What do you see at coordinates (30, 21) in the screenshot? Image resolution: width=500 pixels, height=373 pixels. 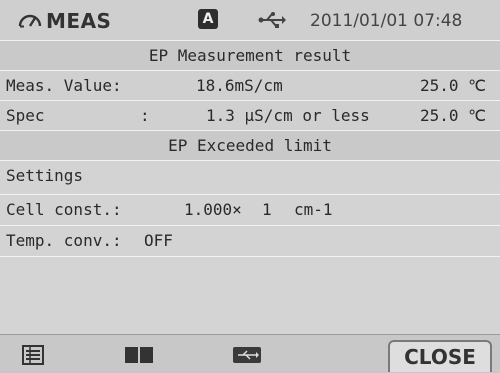 I see `gauge-icon` at bounding box center [30, 21].